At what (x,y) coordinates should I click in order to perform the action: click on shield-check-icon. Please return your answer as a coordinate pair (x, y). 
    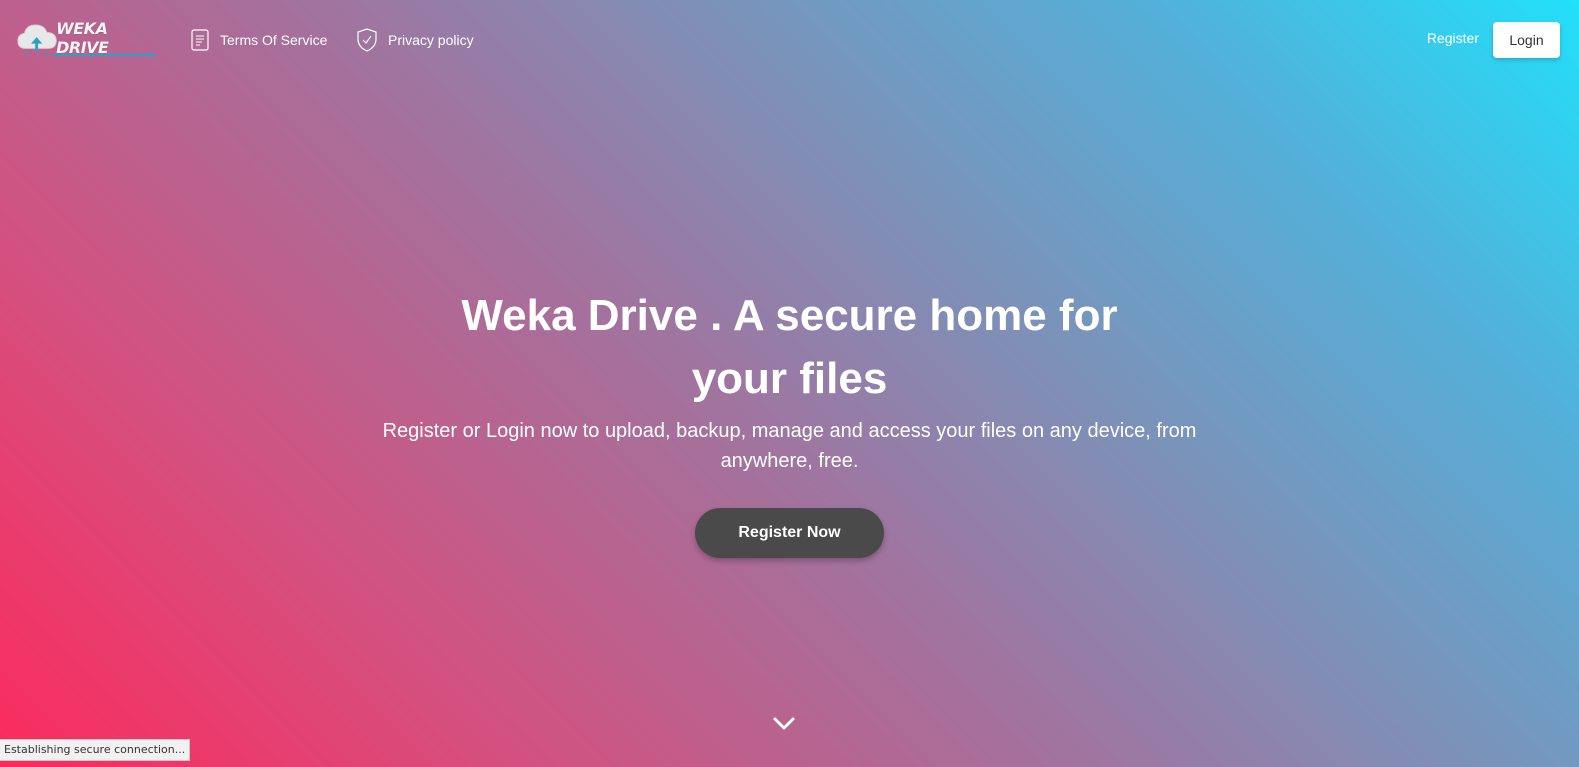
    Looking at the image, I should click on (367, 40).